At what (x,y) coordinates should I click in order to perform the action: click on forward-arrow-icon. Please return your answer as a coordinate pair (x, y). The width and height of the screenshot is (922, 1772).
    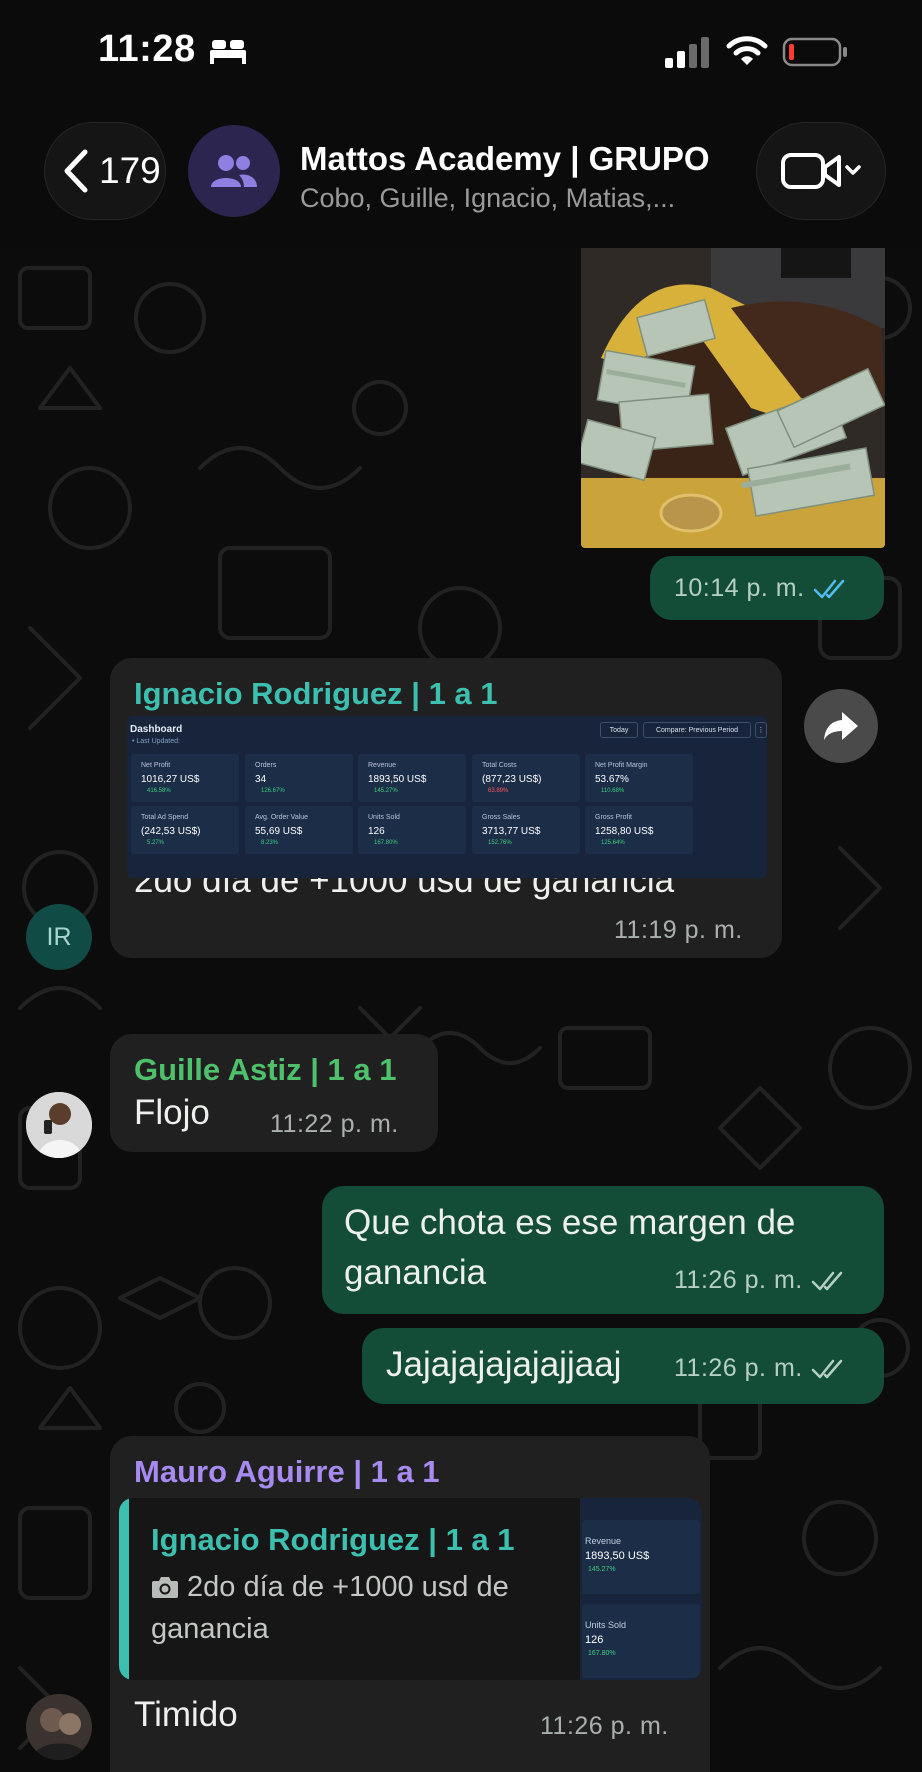
    Looking at the image, I should click on (841, 726).